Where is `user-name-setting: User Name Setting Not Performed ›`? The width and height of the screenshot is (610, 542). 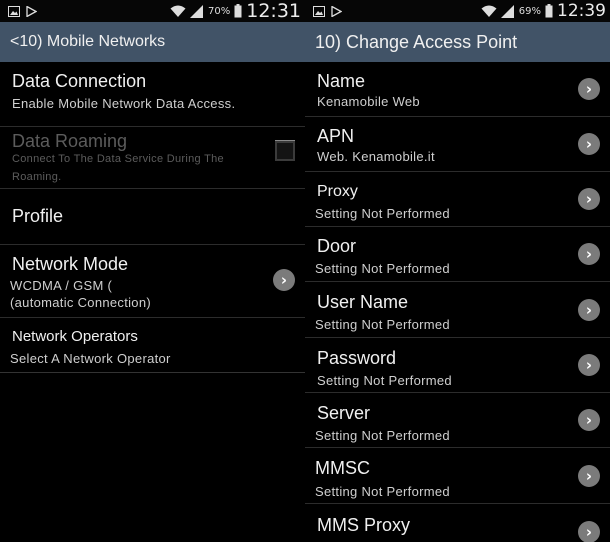 user-name-setting: User Name Setting Not Performed › is located at coordinates (457, 310).